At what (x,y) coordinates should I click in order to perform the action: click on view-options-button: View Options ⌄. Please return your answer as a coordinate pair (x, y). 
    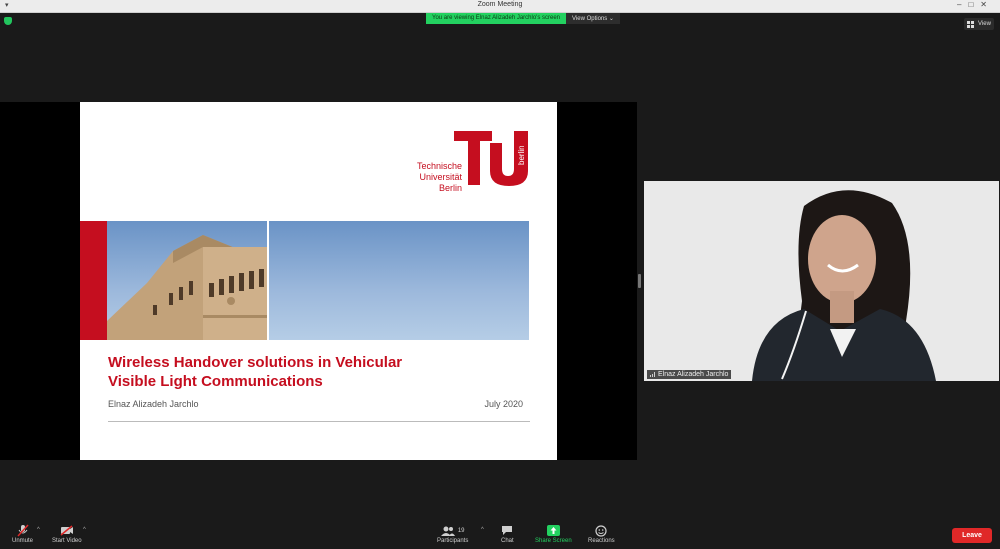
    Looking at the image, I should click on (593, 18).